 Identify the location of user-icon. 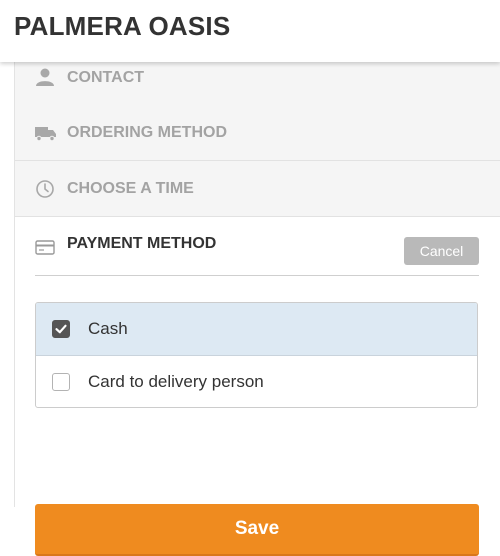
(45, 77).